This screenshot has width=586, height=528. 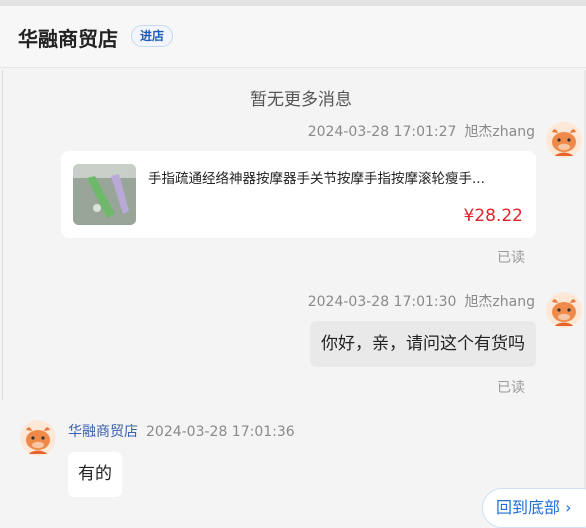 What do you see at coordinates (293, 37) in the screenshot?
I see `chat-header: 华融商贸店 进店` at bounding box center [293, 37].